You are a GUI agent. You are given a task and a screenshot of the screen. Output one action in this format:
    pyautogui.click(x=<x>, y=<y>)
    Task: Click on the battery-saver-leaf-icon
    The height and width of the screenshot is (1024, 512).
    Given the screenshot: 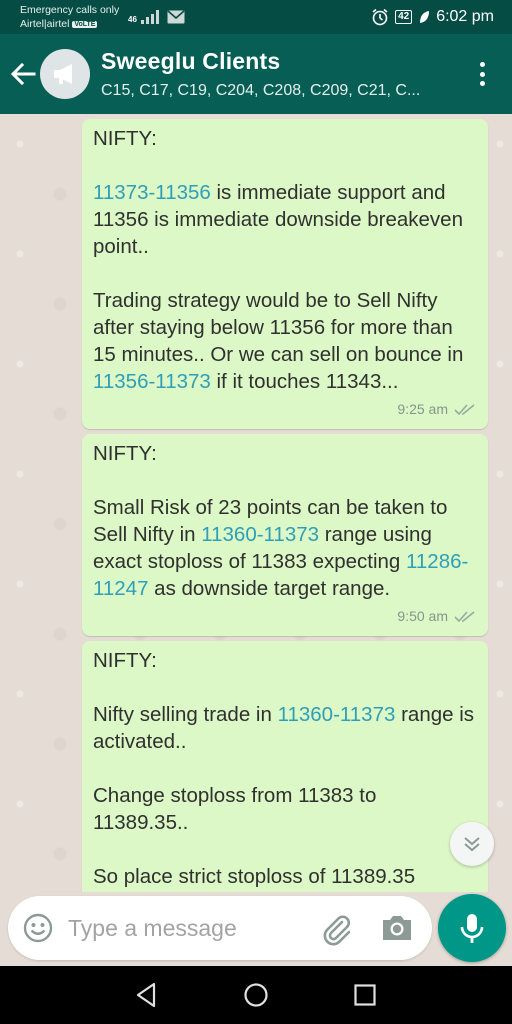 What is the action you would take?
    pyautogui.click(x=425, y=17)
    